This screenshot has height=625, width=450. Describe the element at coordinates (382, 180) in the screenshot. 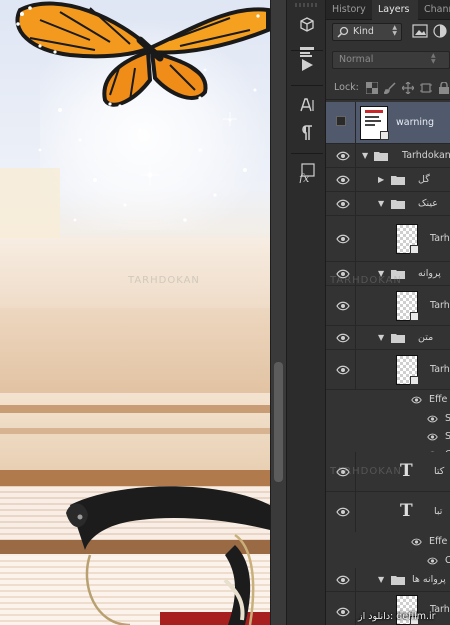

I see `chevron-right-icon: ▶` at that location.